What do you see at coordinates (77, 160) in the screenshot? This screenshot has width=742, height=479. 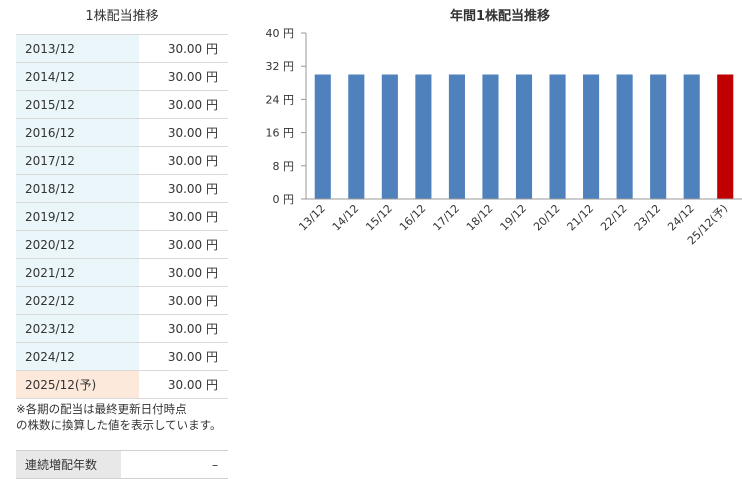 I see `period-cell: 2017/12` at bounding box center [77, 160].